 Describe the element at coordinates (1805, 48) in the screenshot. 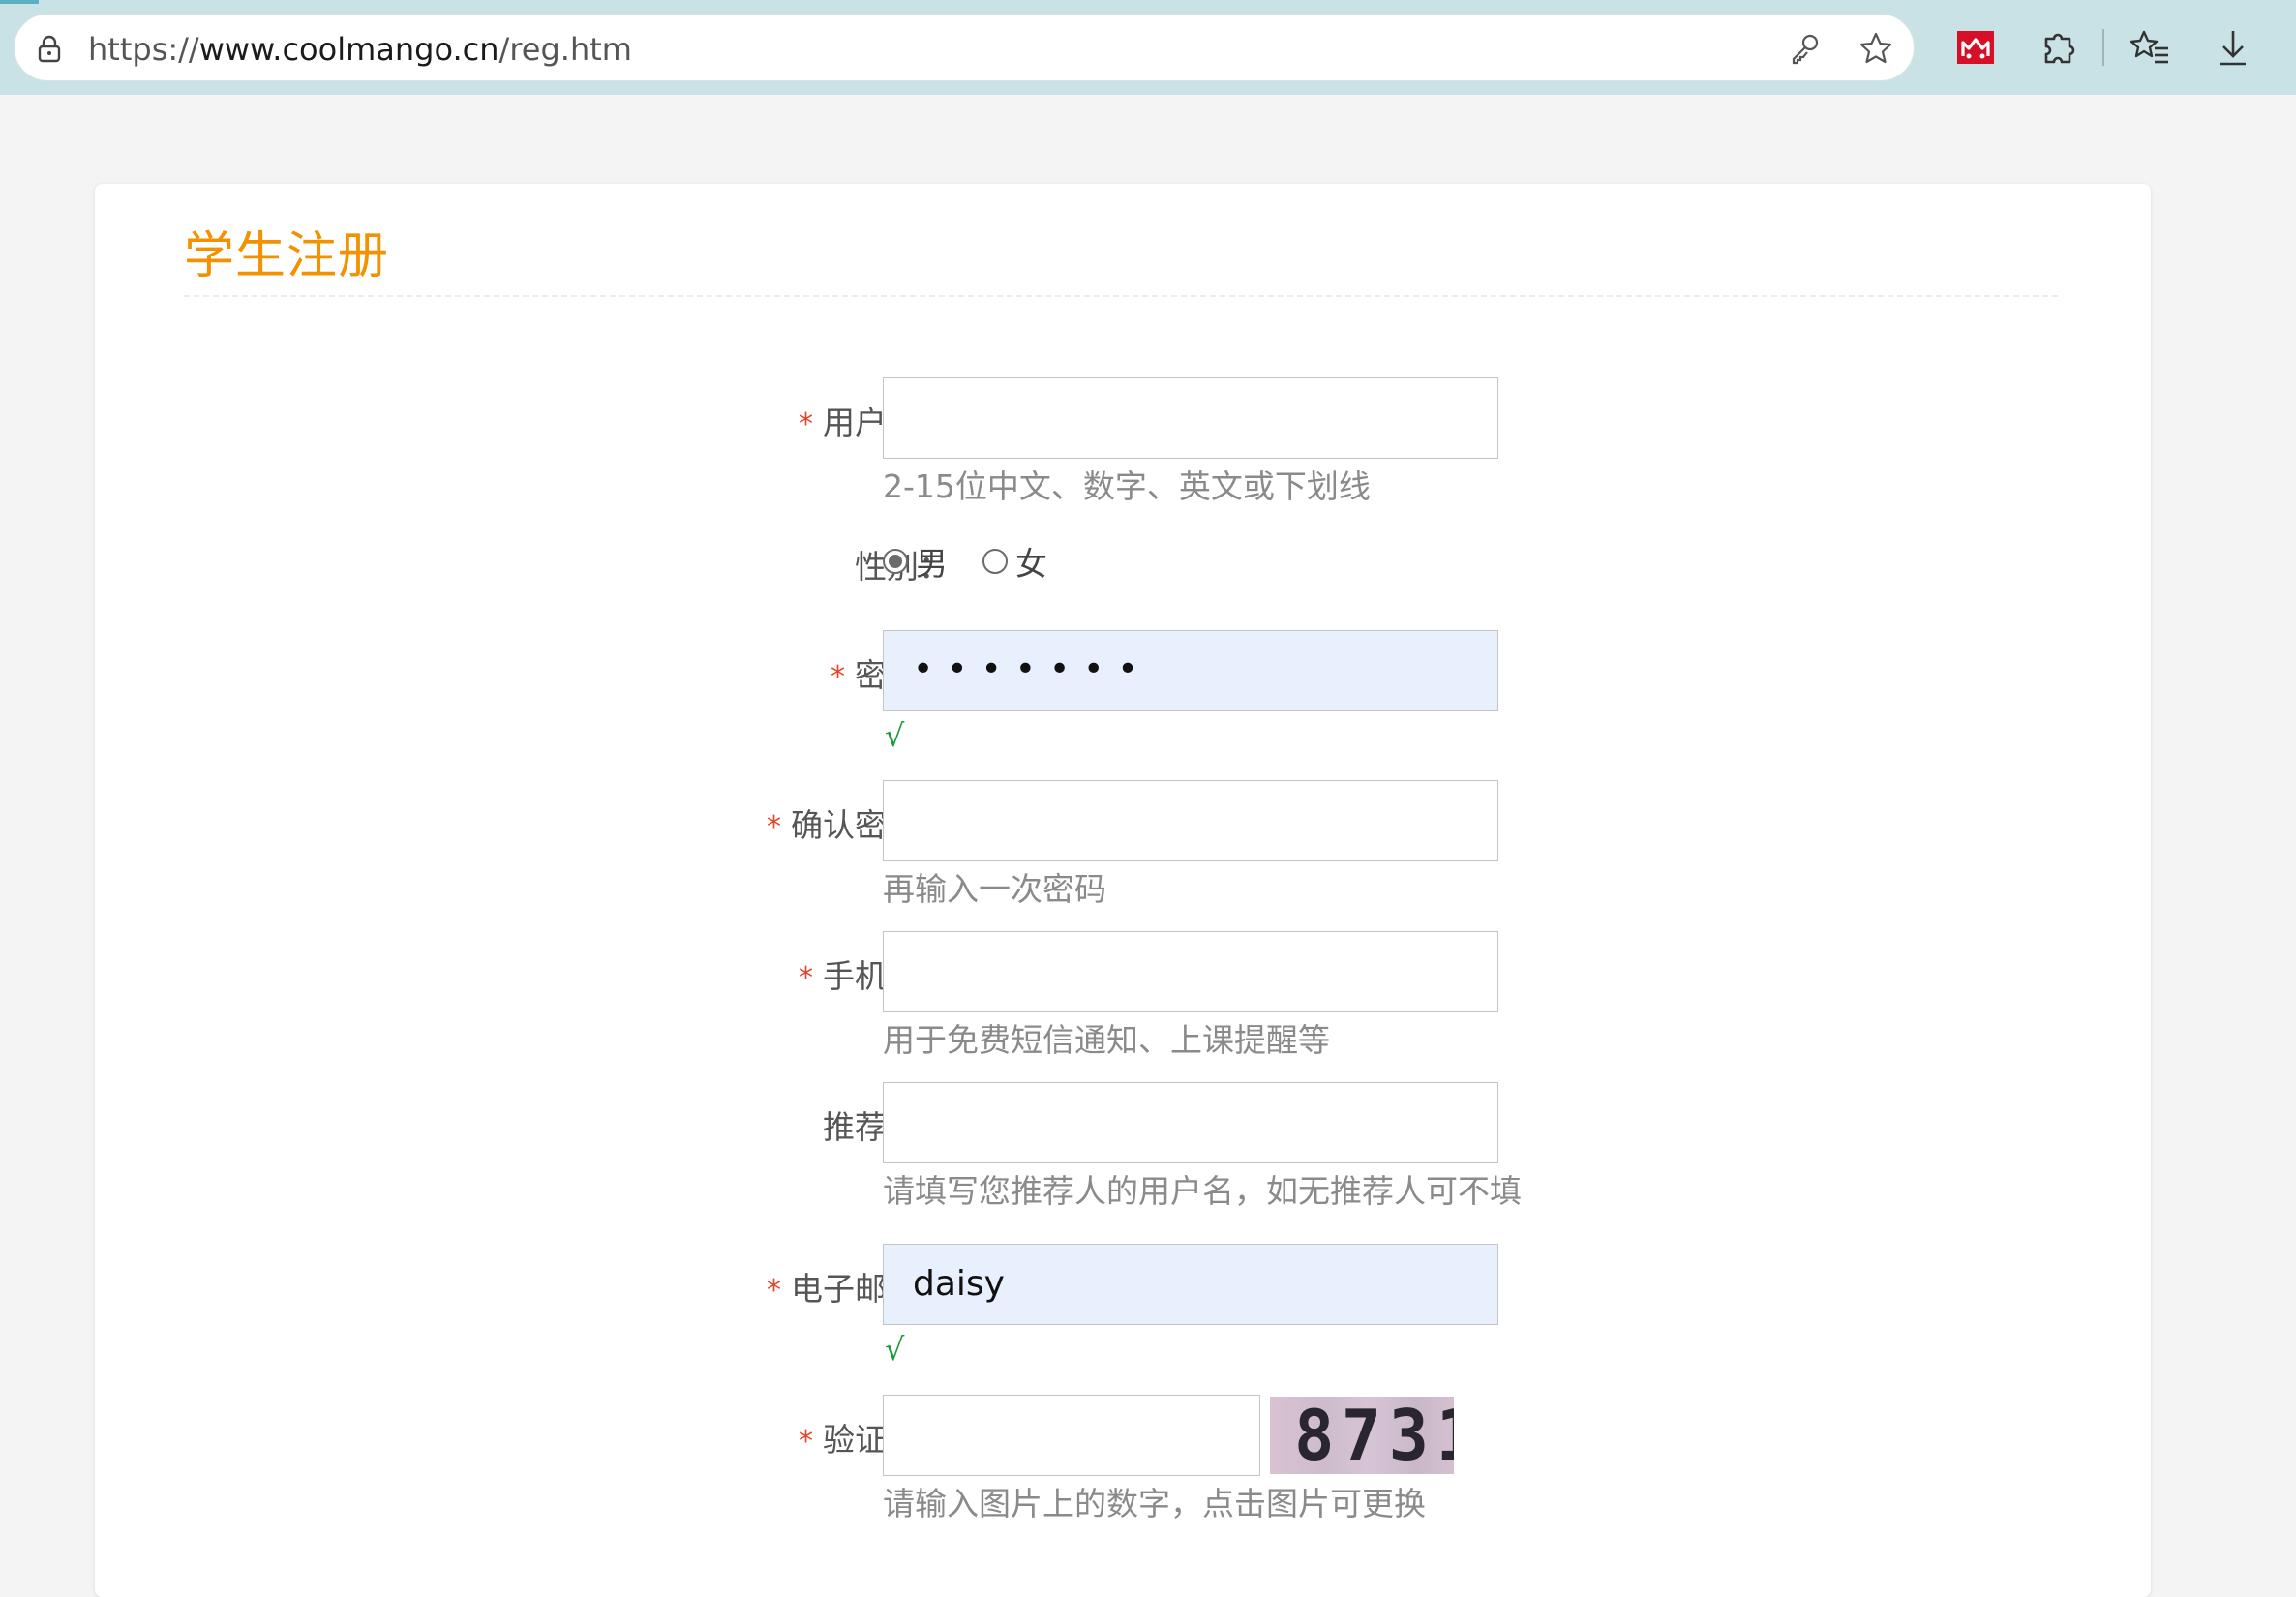

I see `key-icon` at that location.